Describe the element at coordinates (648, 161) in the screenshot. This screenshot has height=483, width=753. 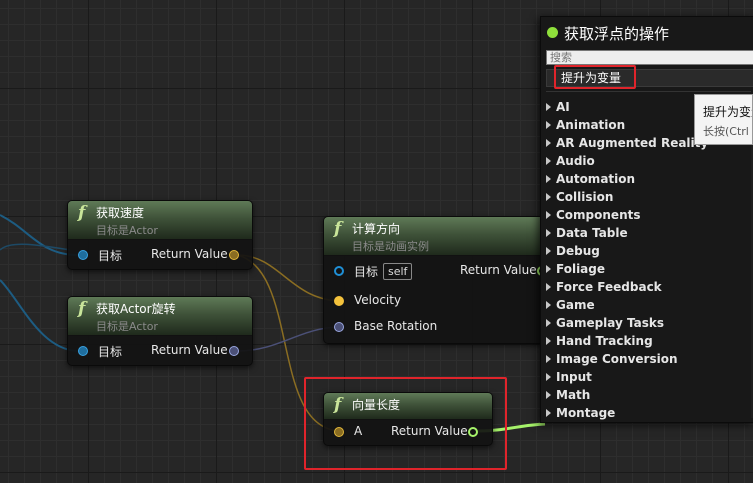
I see `menu-category-item: Audio` at that location.